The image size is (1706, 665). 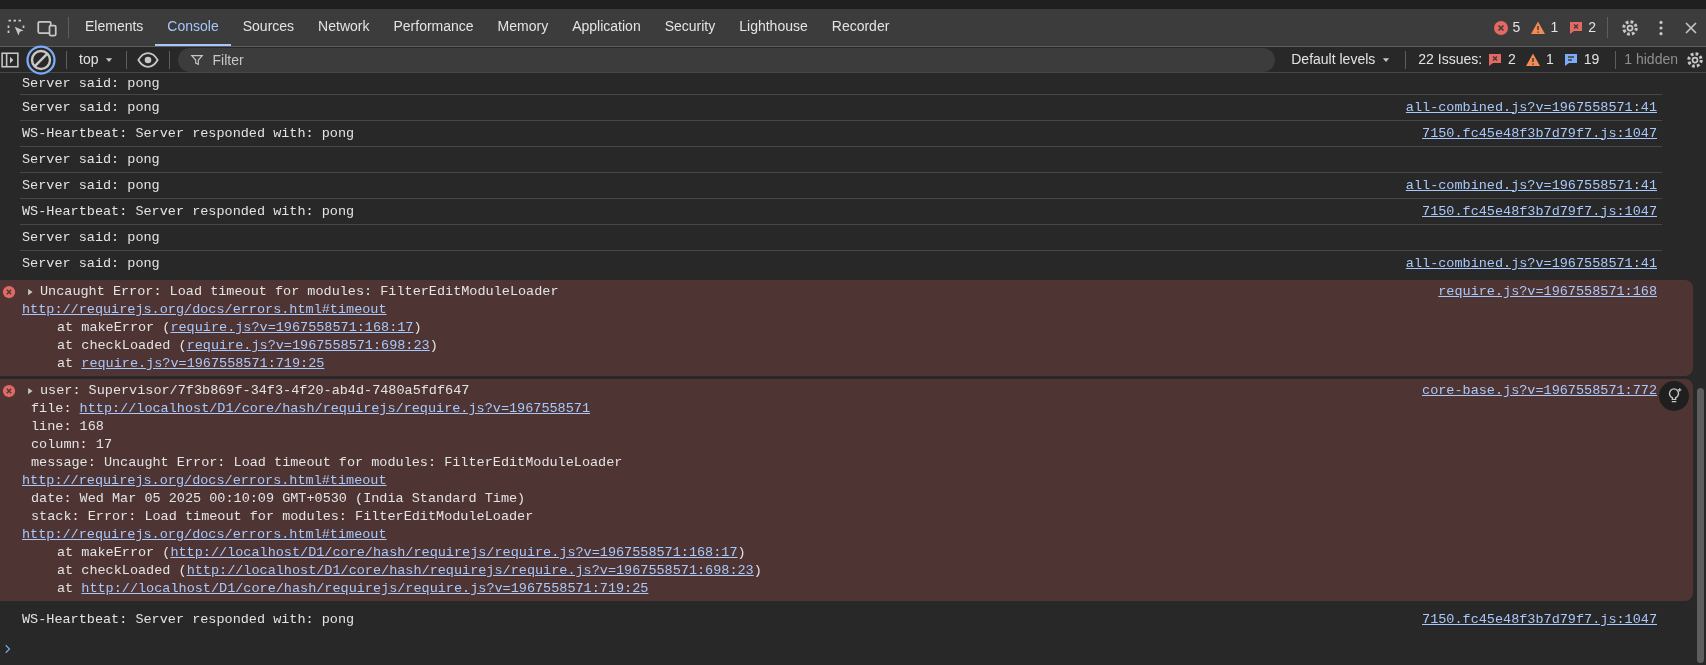 What do you see at coordinates (773, 27) in the screenshot?
I see `panel-tab: Lighthouse` at bounding box center [773, 27].